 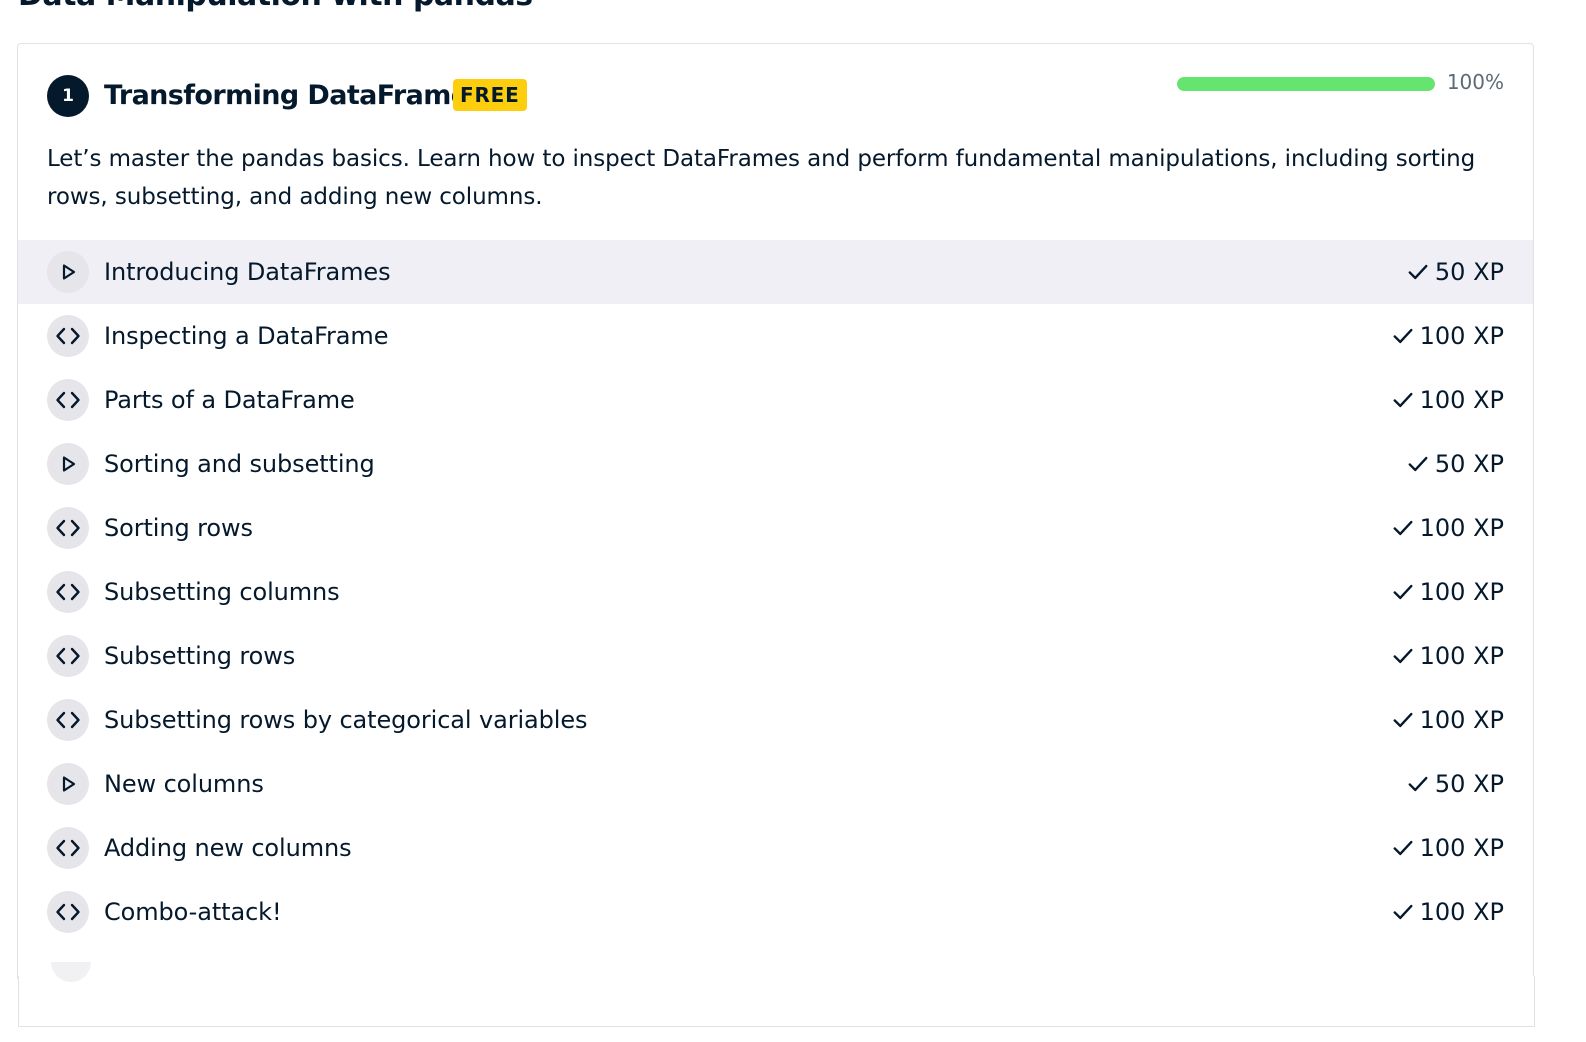 I want to click on next-chapter-card, so click(x=776, y=994).